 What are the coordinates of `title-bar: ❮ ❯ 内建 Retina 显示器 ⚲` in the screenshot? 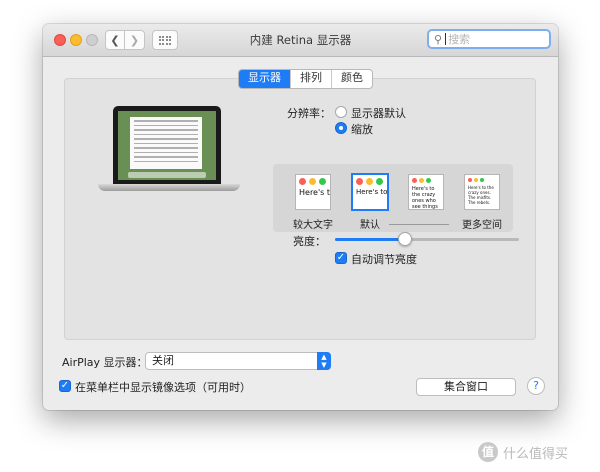 It's located at (300, 40).